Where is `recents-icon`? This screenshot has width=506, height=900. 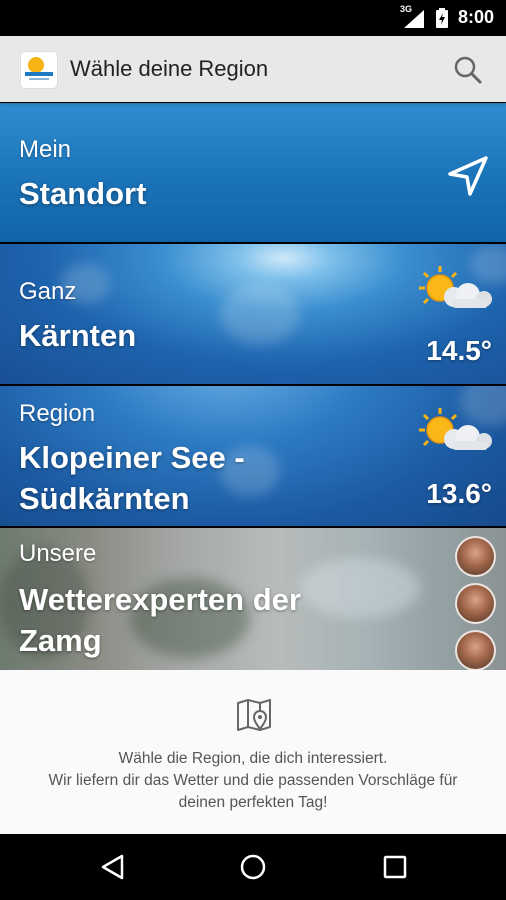
recents-icon is located at coordinates (395, 867).